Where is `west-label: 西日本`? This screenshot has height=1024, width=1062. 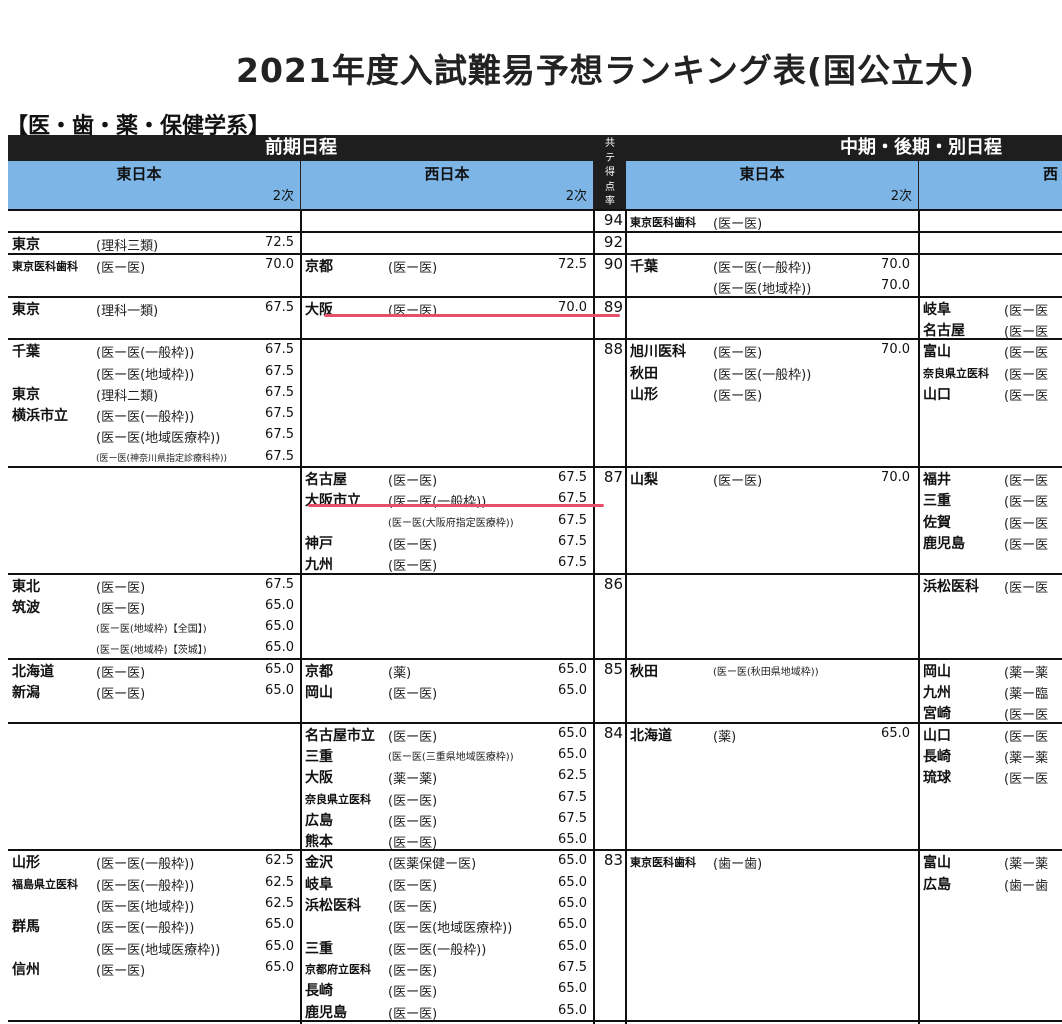 west-label: 西日本 is located at coordinates (447, 174).